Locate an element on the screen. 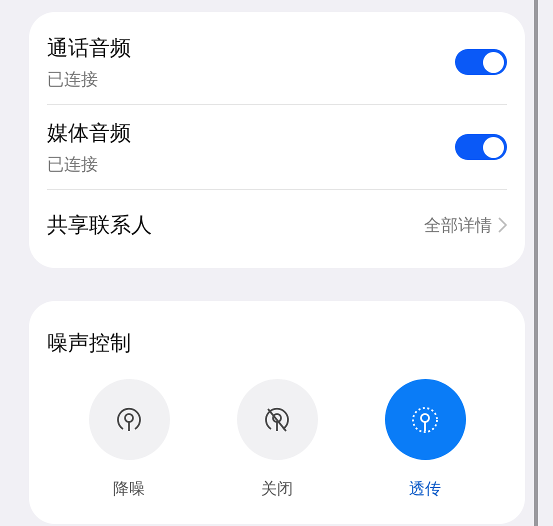 This screenshot has width=553, height=526. setting-title: 共享联系人 is located at coordinates (99, 225).